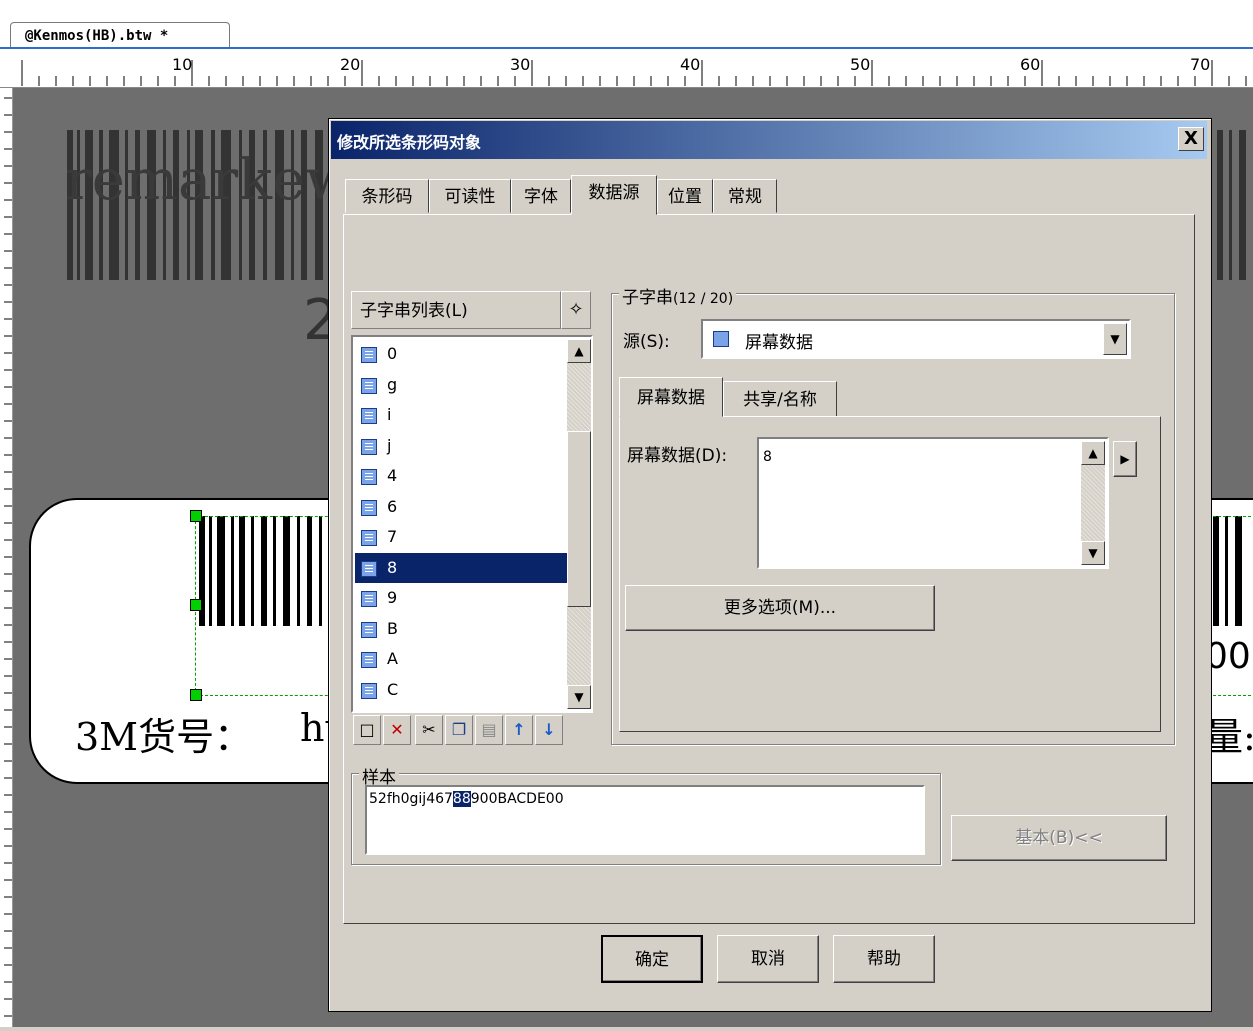 Image resolution: width=1253 pixels, height=1031 pixels. Describe the element at coordinates (387, 196) in the screenshot. I see `tab-barcode: 条形码` at that location.